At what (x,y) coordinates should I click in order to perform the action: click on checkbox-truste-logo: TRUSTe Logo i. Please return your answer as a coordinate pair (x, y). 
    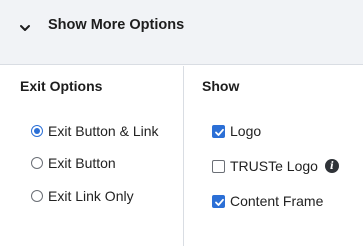
    Looking at the image, I should click on (275, 166).